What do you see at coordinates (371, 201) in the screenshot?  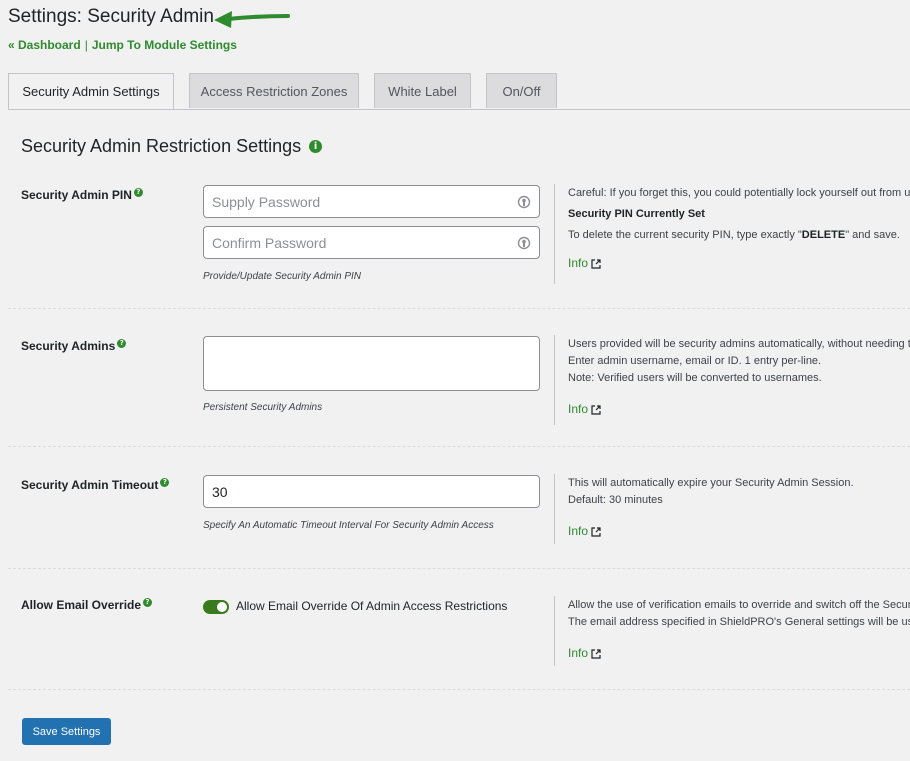 I see `supply-password-input: Supply Password` at bounding box center [371, 201].